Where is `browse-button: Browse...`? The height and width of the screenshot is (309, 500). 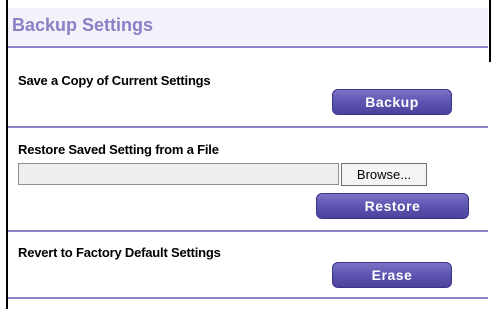 browse-button: Browse... is located at coordinates (384, 174).